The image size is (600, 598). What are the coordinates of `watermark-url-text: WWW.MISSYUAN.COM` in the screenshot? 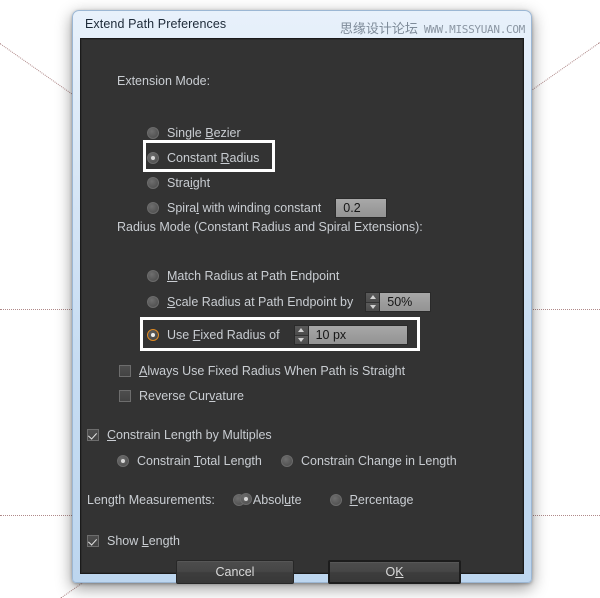 It's located at (474, 29).